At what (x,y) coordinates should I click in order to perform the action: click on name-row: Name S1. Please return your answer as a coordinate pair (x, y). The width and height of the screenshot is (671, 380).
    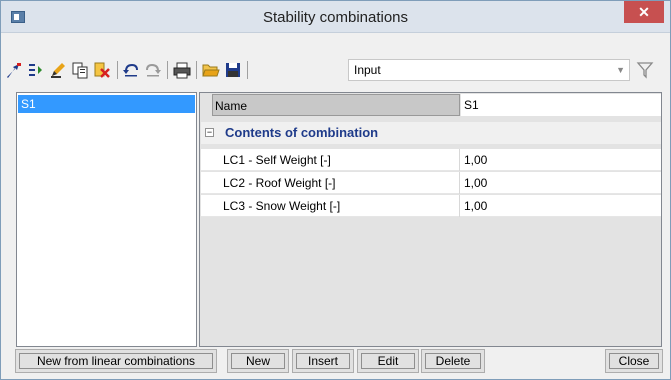
    Looking at the image, I should click on (431, 105).